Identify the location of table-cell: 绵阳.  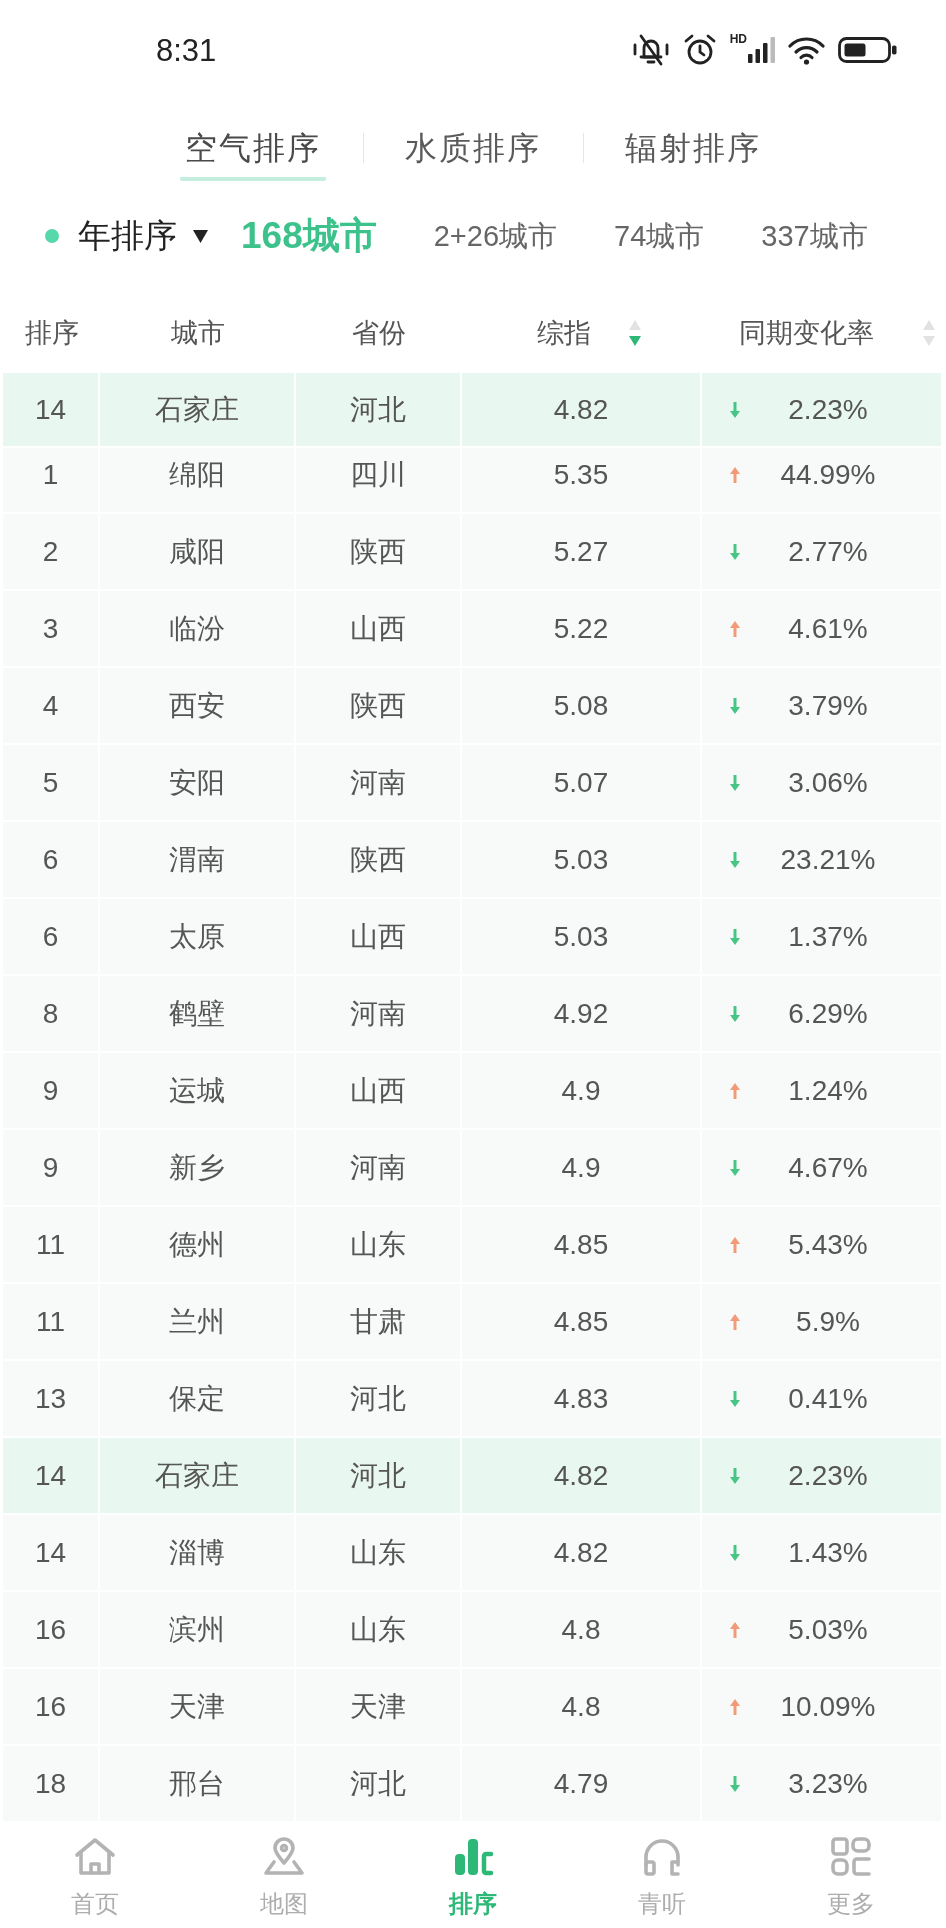
(198, 480).